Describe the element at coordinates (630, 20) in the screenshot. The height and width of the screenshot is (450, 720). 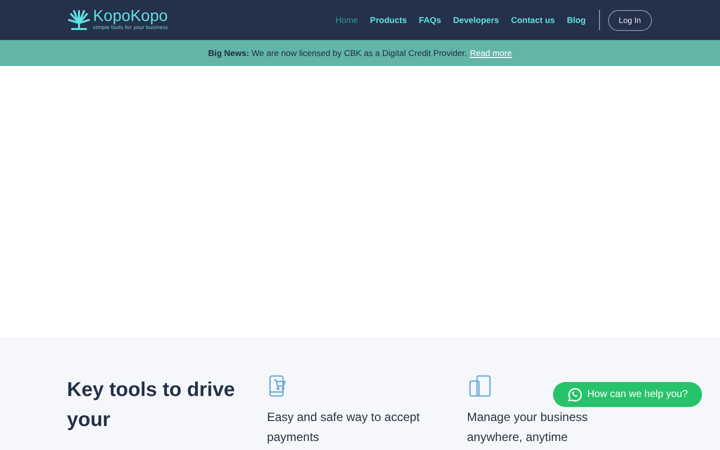
I see `login-button: Log In` at that location.